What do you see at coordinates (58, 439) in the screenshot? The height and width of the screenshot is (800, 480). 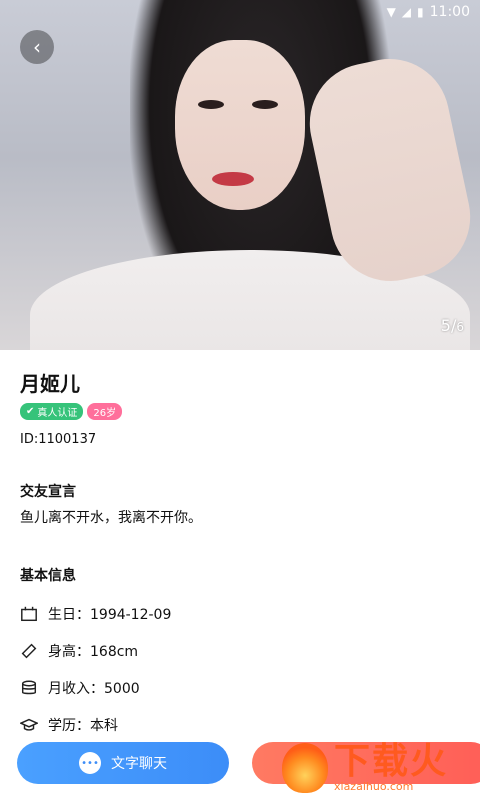 I see `user-id: ID:1100137` at bounding box center [58, 439].